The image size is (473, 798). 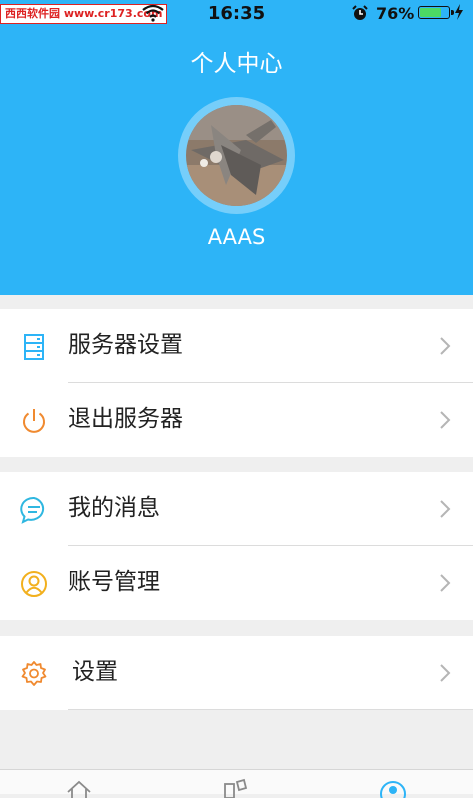 I want to click on menu-item-server-settings: 服务器设置, so click(x=236, y=345).